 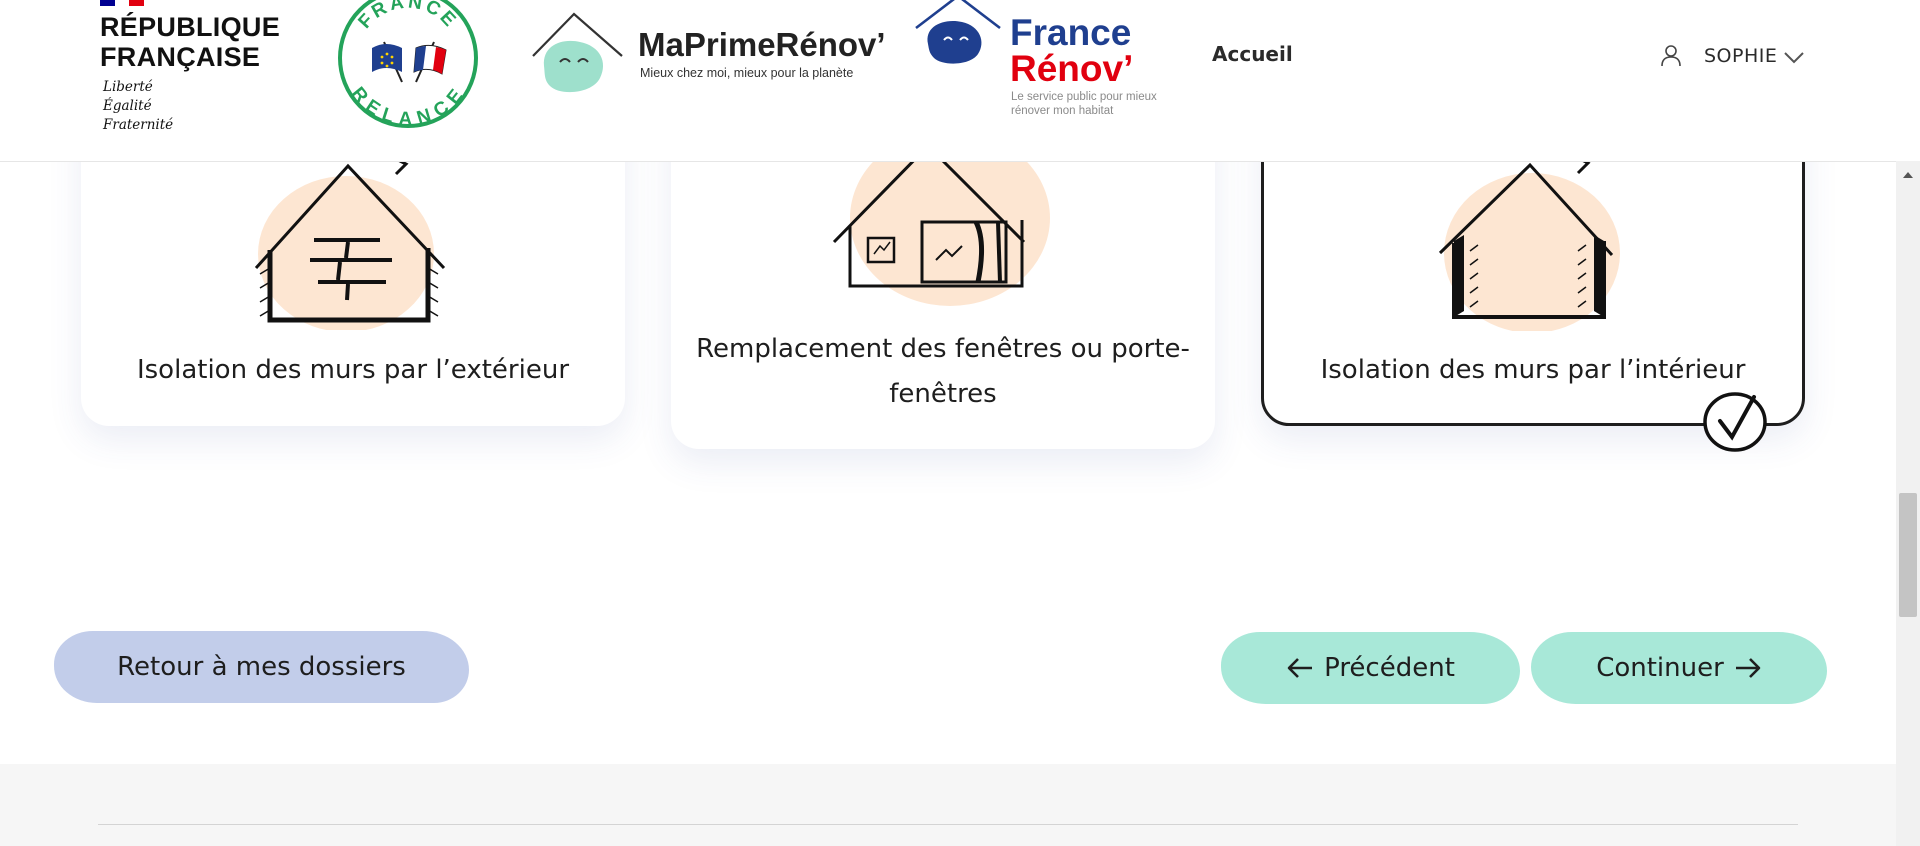 I want to click on france-relance-logo: FRANCE RELANCE, so click(x=408, y=65).